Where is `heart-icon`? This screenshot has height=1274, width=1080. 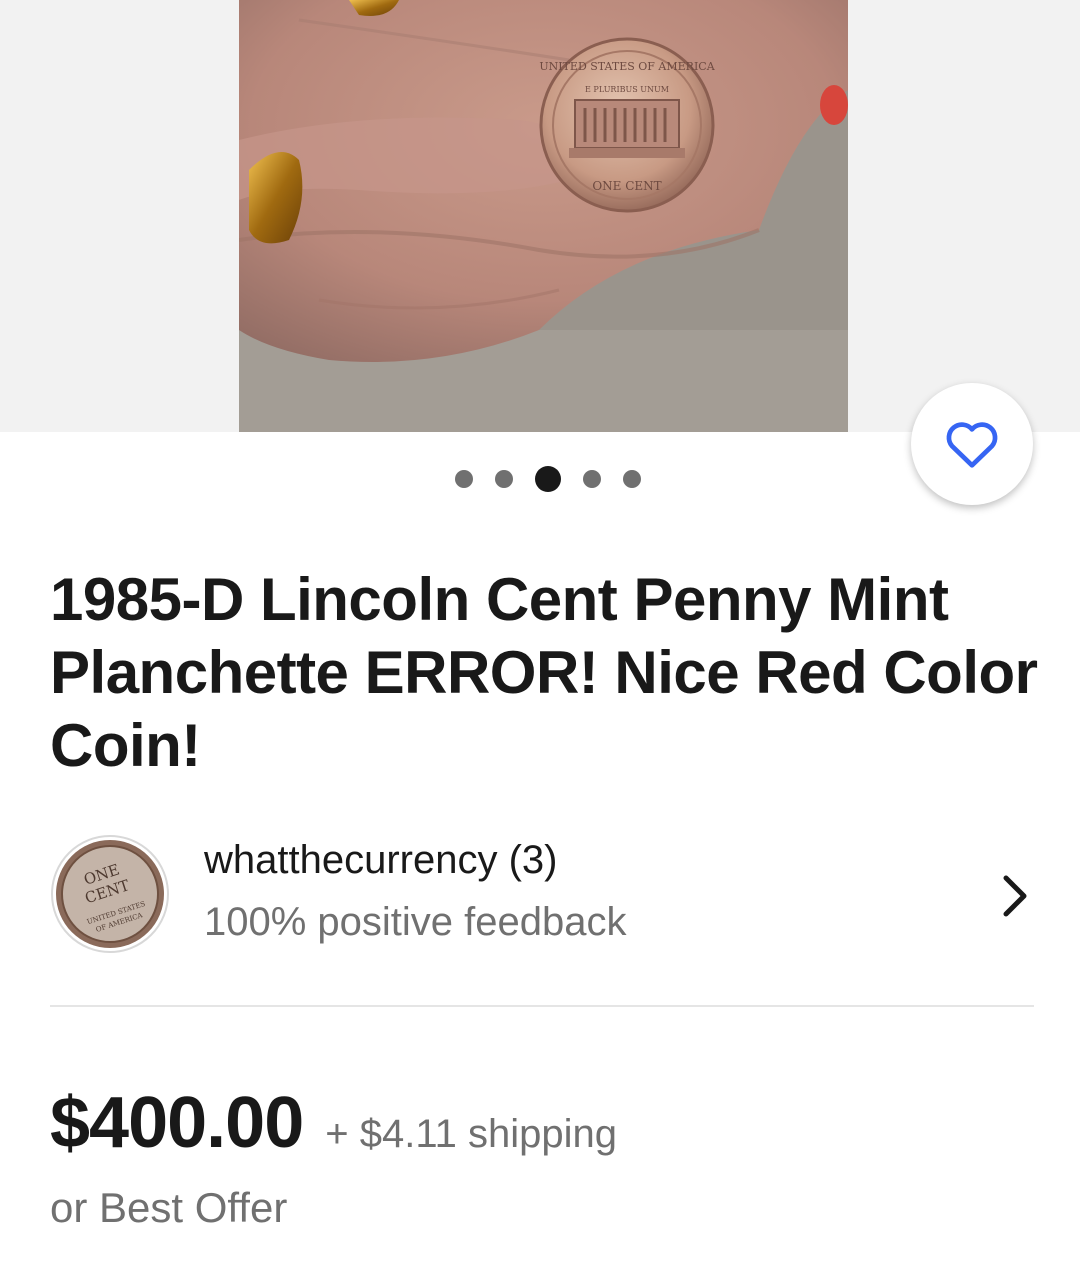 heart-icon is located at coordinates (972, 445).